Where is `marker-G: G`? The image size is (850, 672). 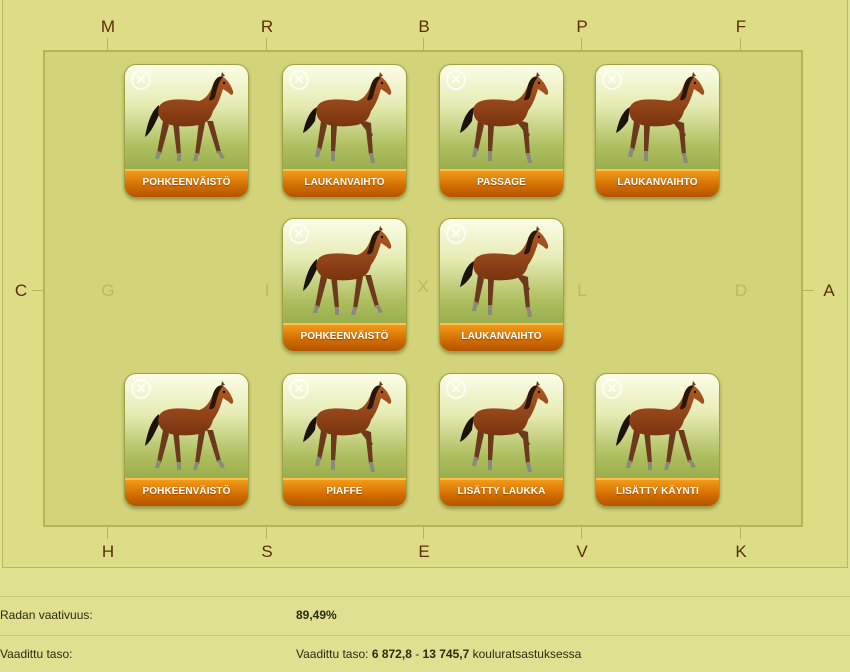 marker-G: G is located at coordinates (108, 290).